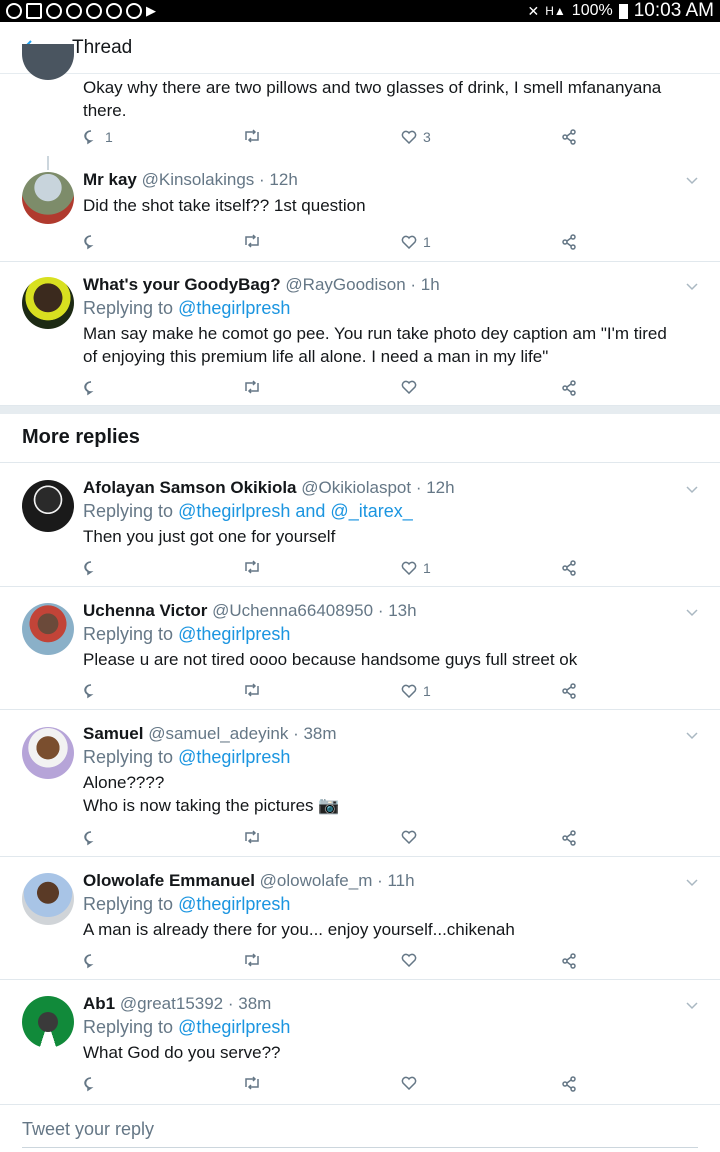  What do you see at coordinates (169, 880) in the screenshot?
I see `author-name: Olowolafe Emmanuel` at bounding box center [169, 880].